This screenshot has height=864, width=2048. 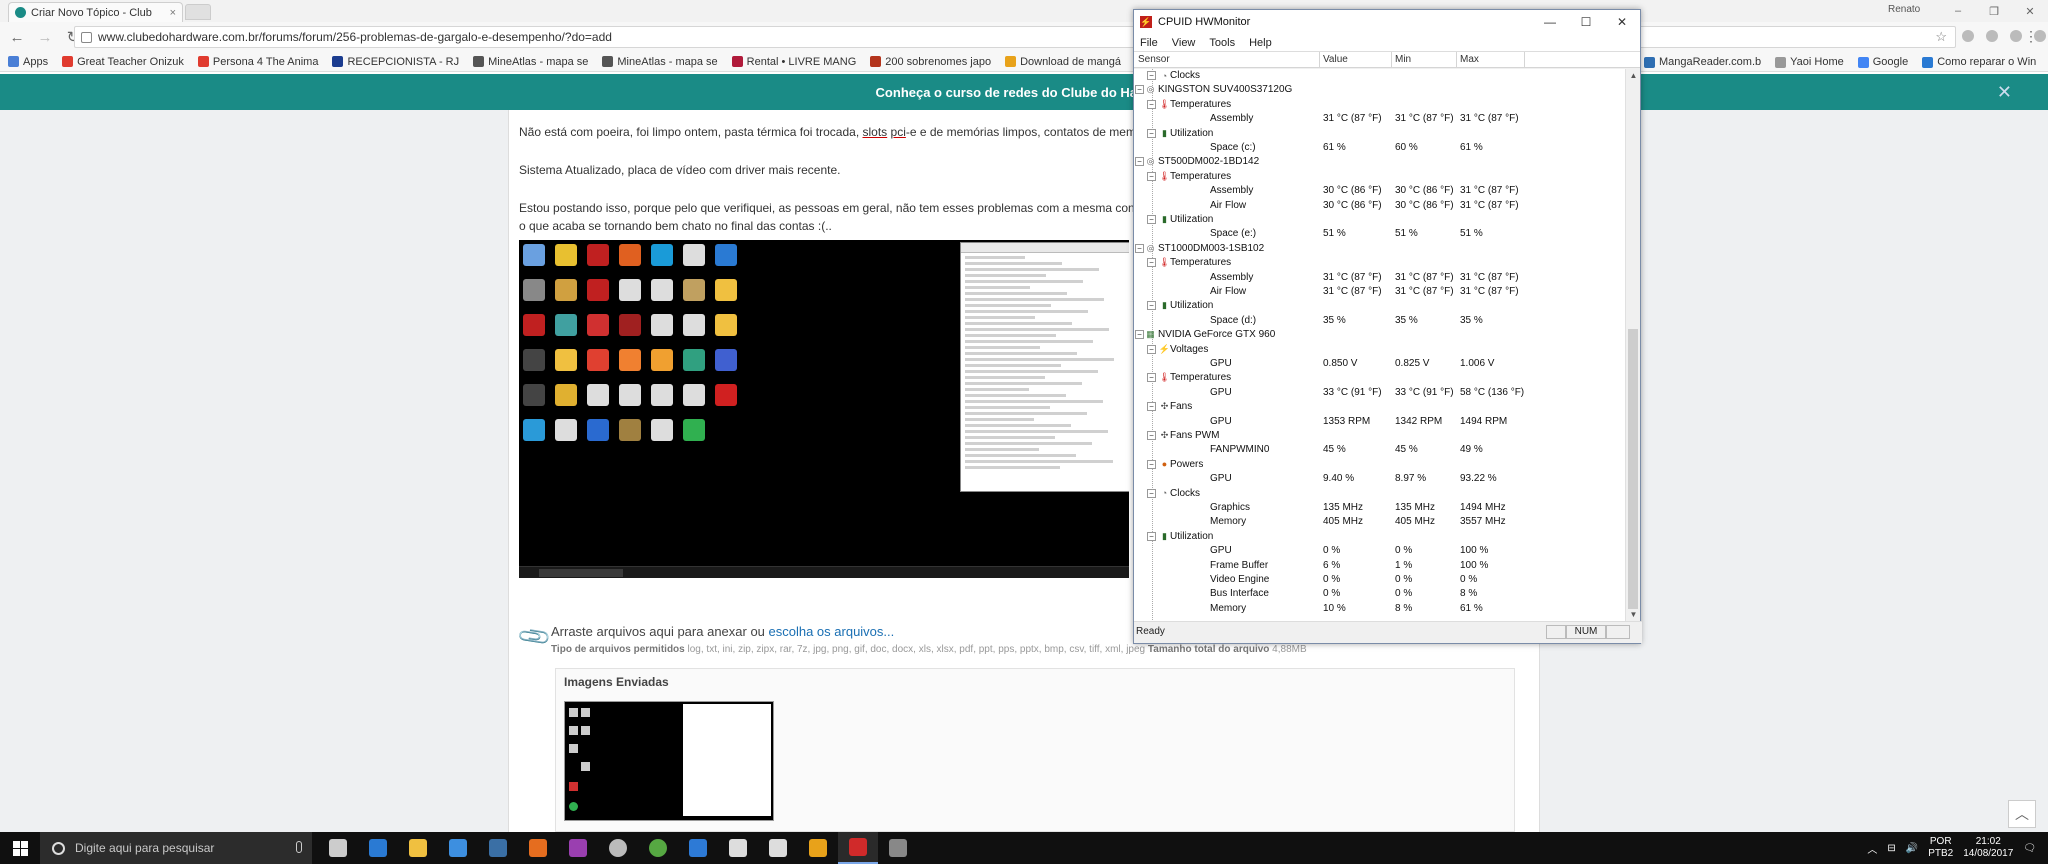 What do you see at coordinates (1994, 11) in the screenshot?
I see `maximize-icon: ❐` at bounding box center [1994, 11].